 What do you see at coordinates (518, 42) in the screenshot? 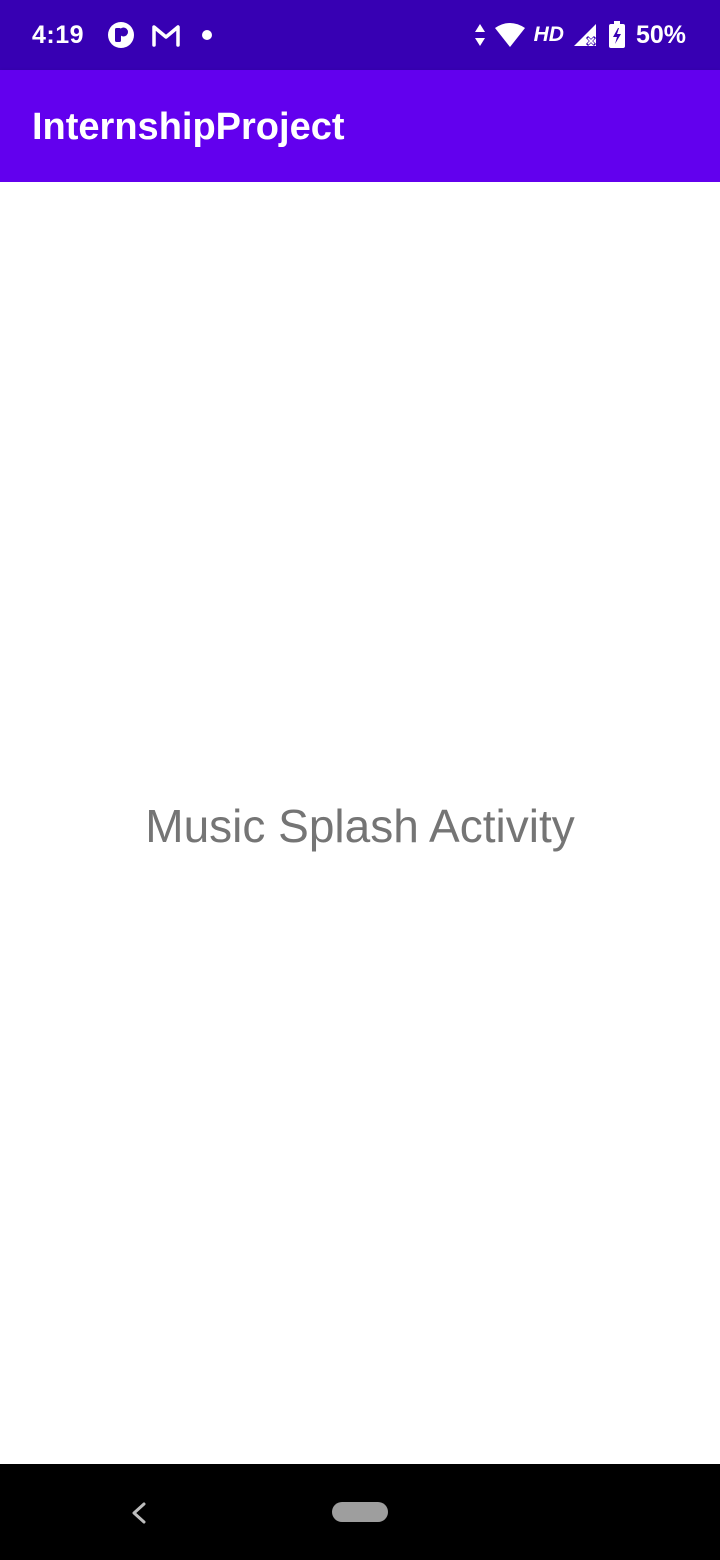
I see `svg-text: 4` at bounding box center [518, 42].